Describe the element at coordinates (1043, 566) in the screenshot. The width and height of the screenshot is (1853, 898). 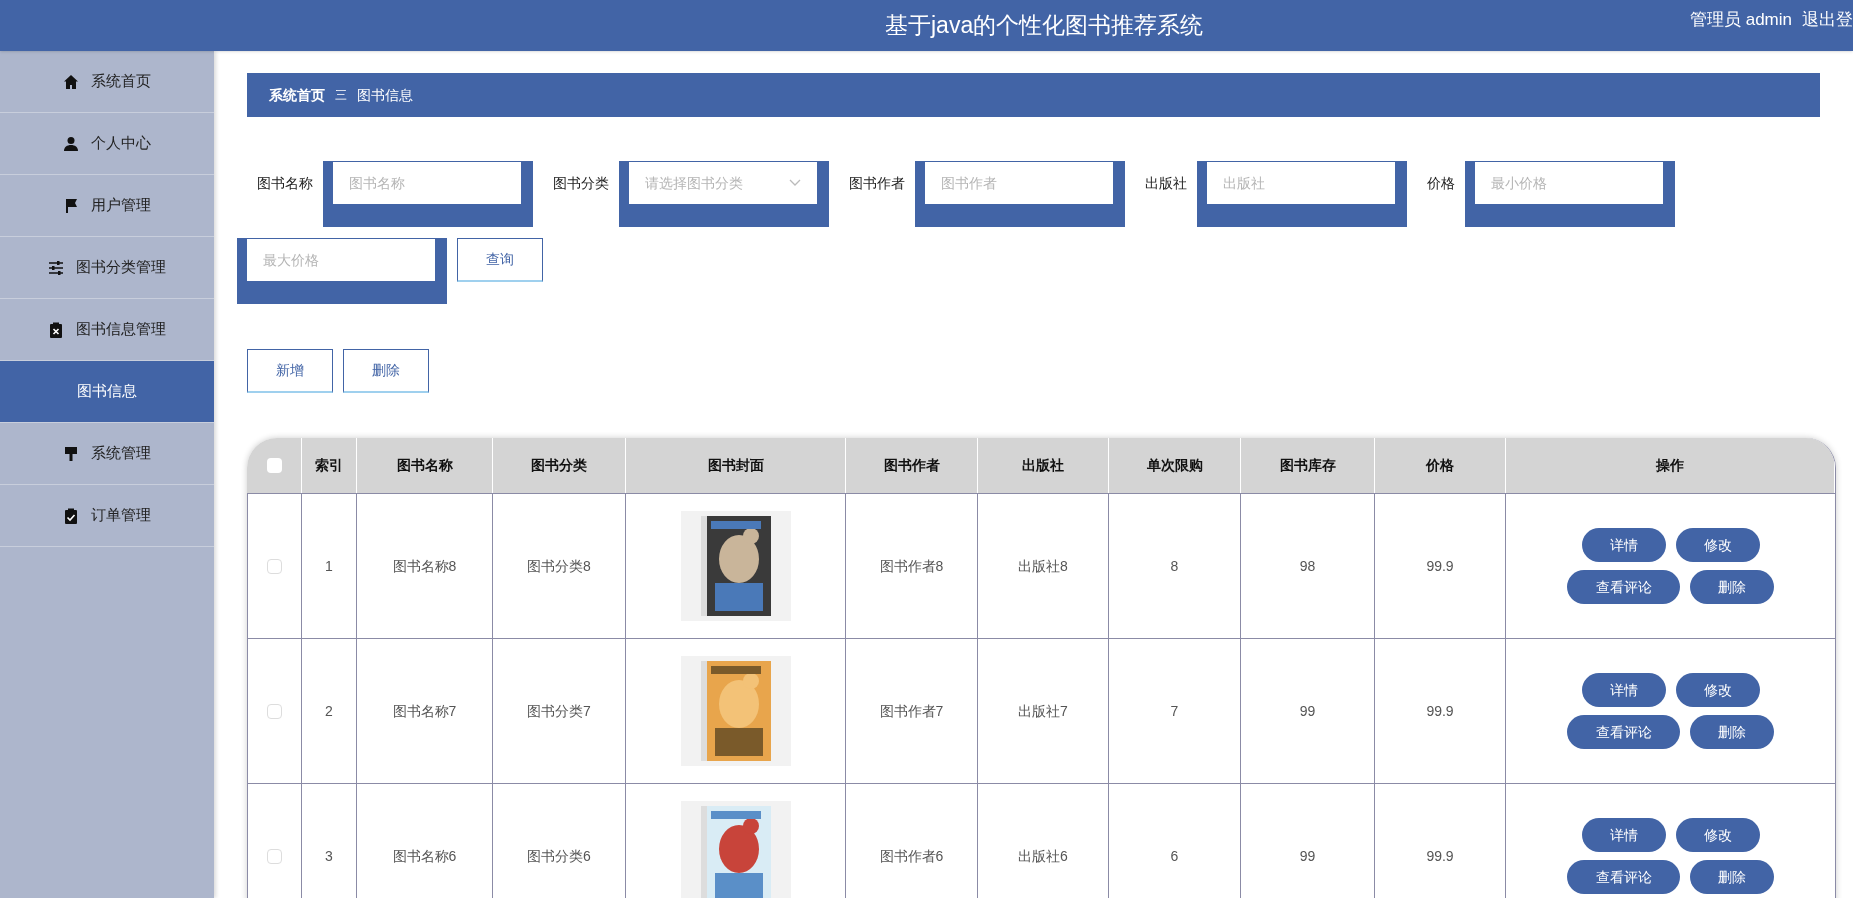
I see `table-cell: 出版社8` at that location.